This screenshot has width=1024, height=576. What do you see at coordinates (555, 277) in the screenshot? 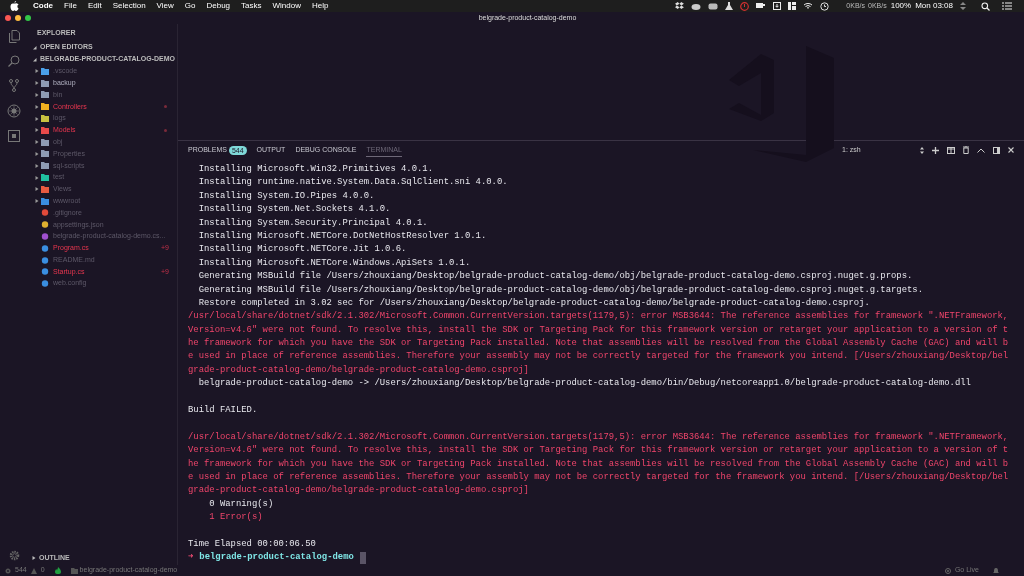
I see `terminal-line: Generating MSBuild file /Users/zhouxiang/Desktop/belgrade-product-catalog-demo/obj/belgrade-product-catalog-demo.csproj.nuget.g.props.` at bounding box center [555, 277].